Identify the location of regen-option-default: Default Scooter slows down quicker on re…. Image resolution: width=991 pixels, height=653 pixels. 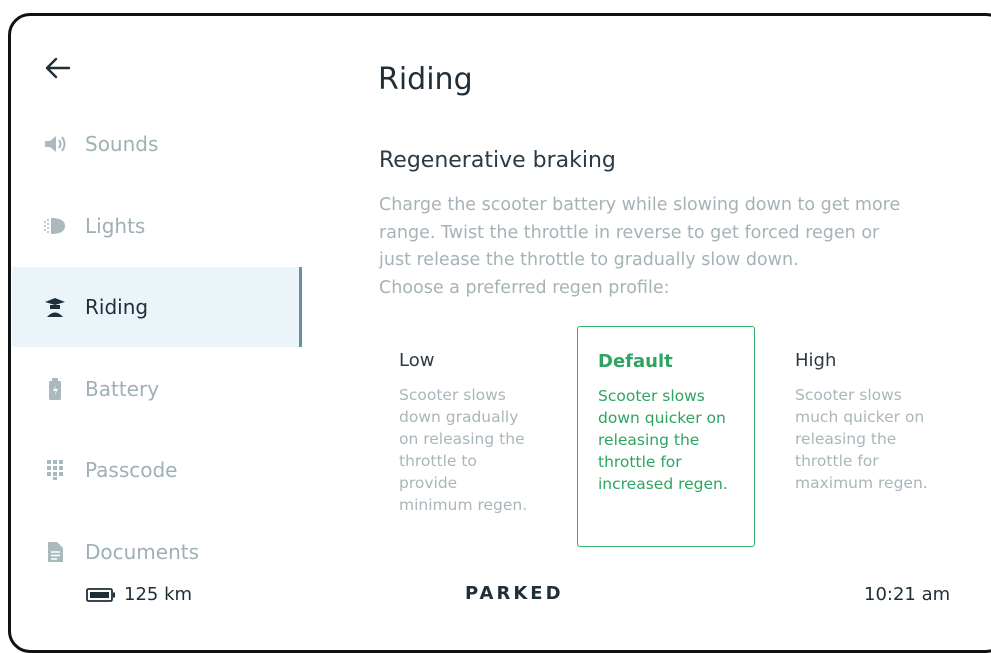
(666, 436).